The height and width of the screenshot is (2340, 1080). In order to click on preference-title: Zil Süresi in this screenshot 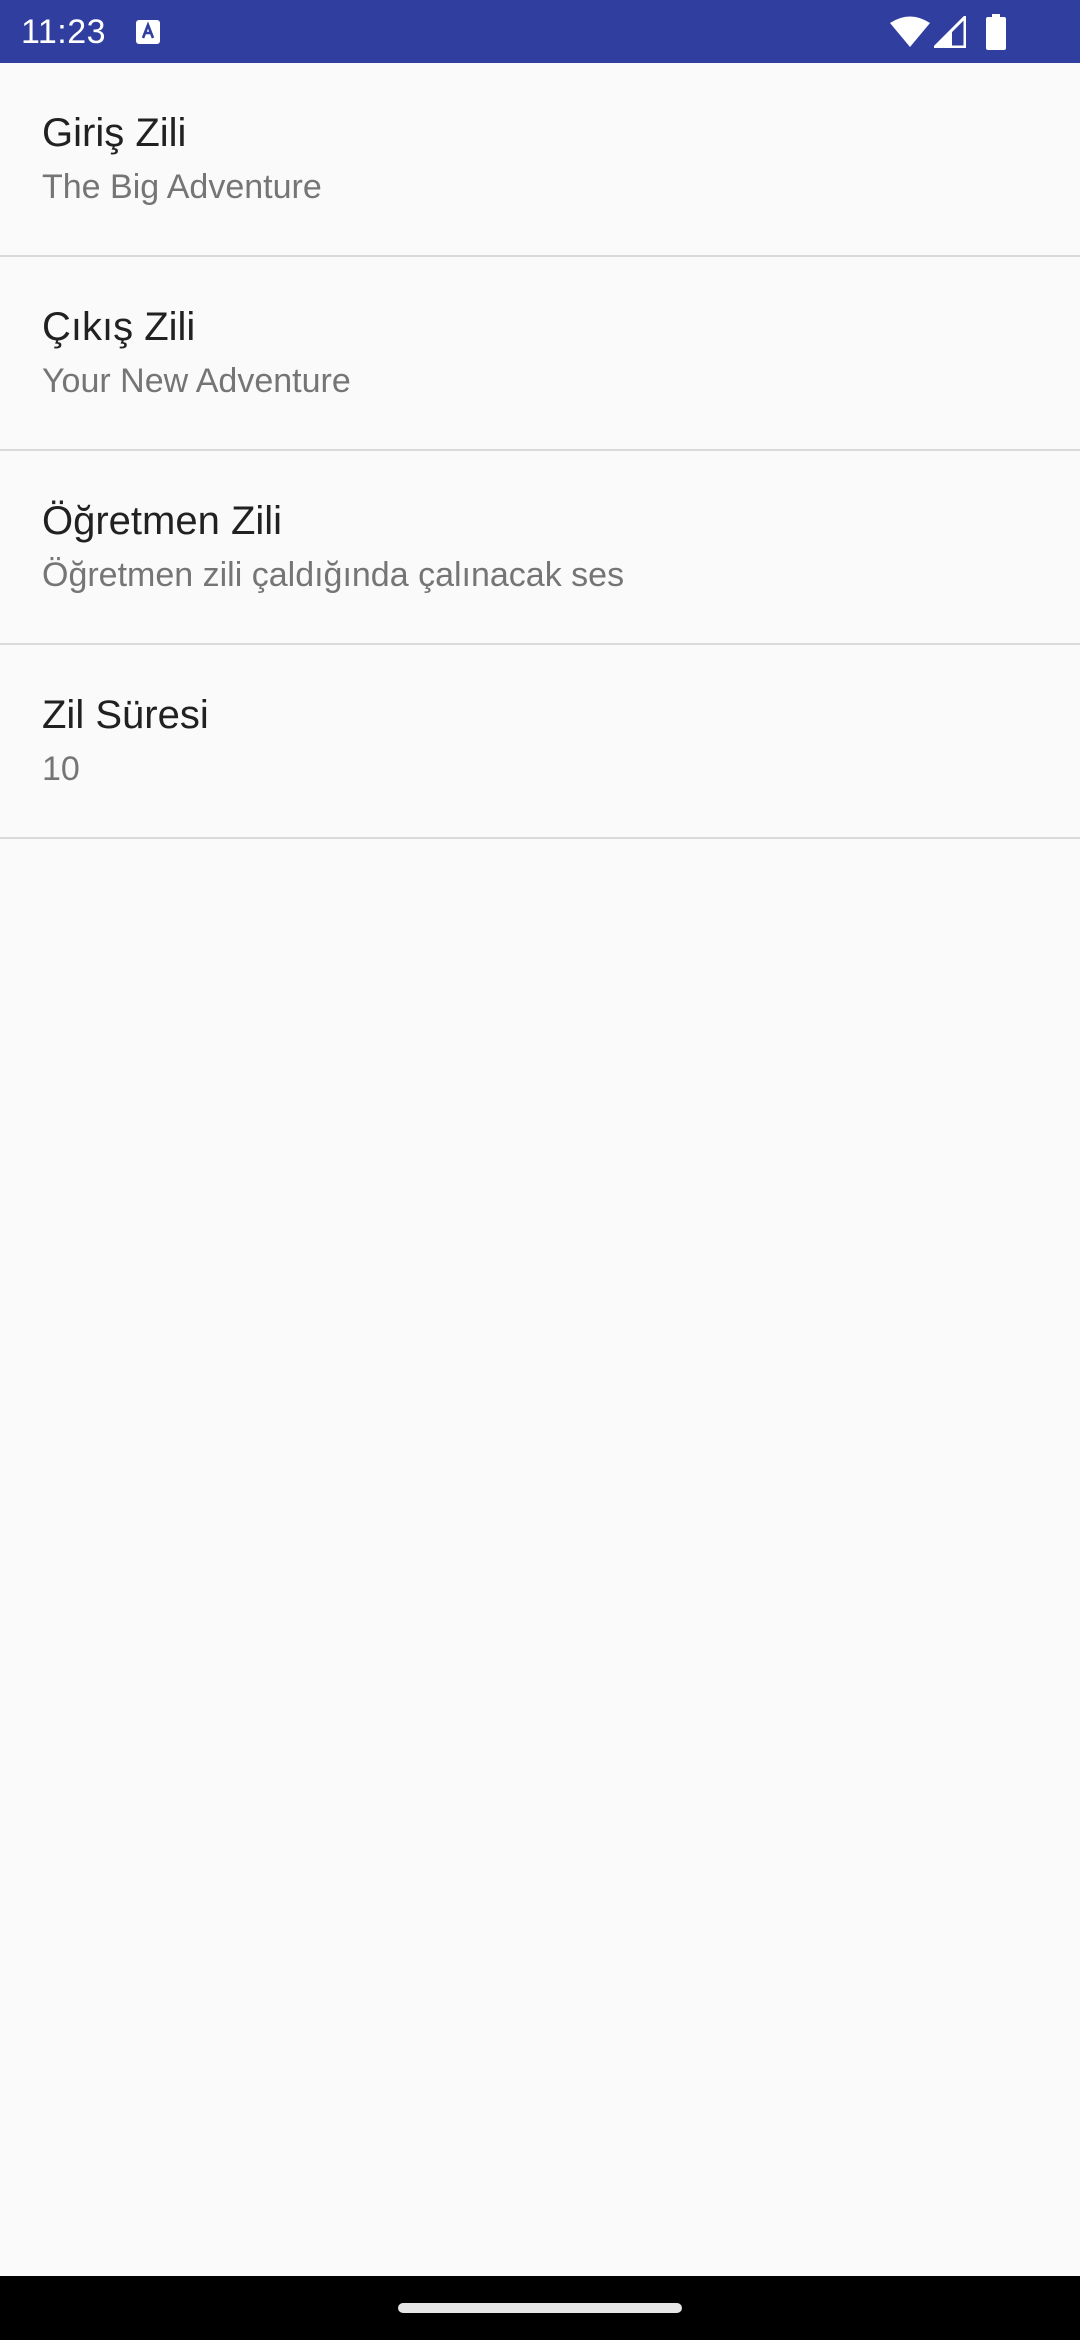, I will do `click(125, 715)`.